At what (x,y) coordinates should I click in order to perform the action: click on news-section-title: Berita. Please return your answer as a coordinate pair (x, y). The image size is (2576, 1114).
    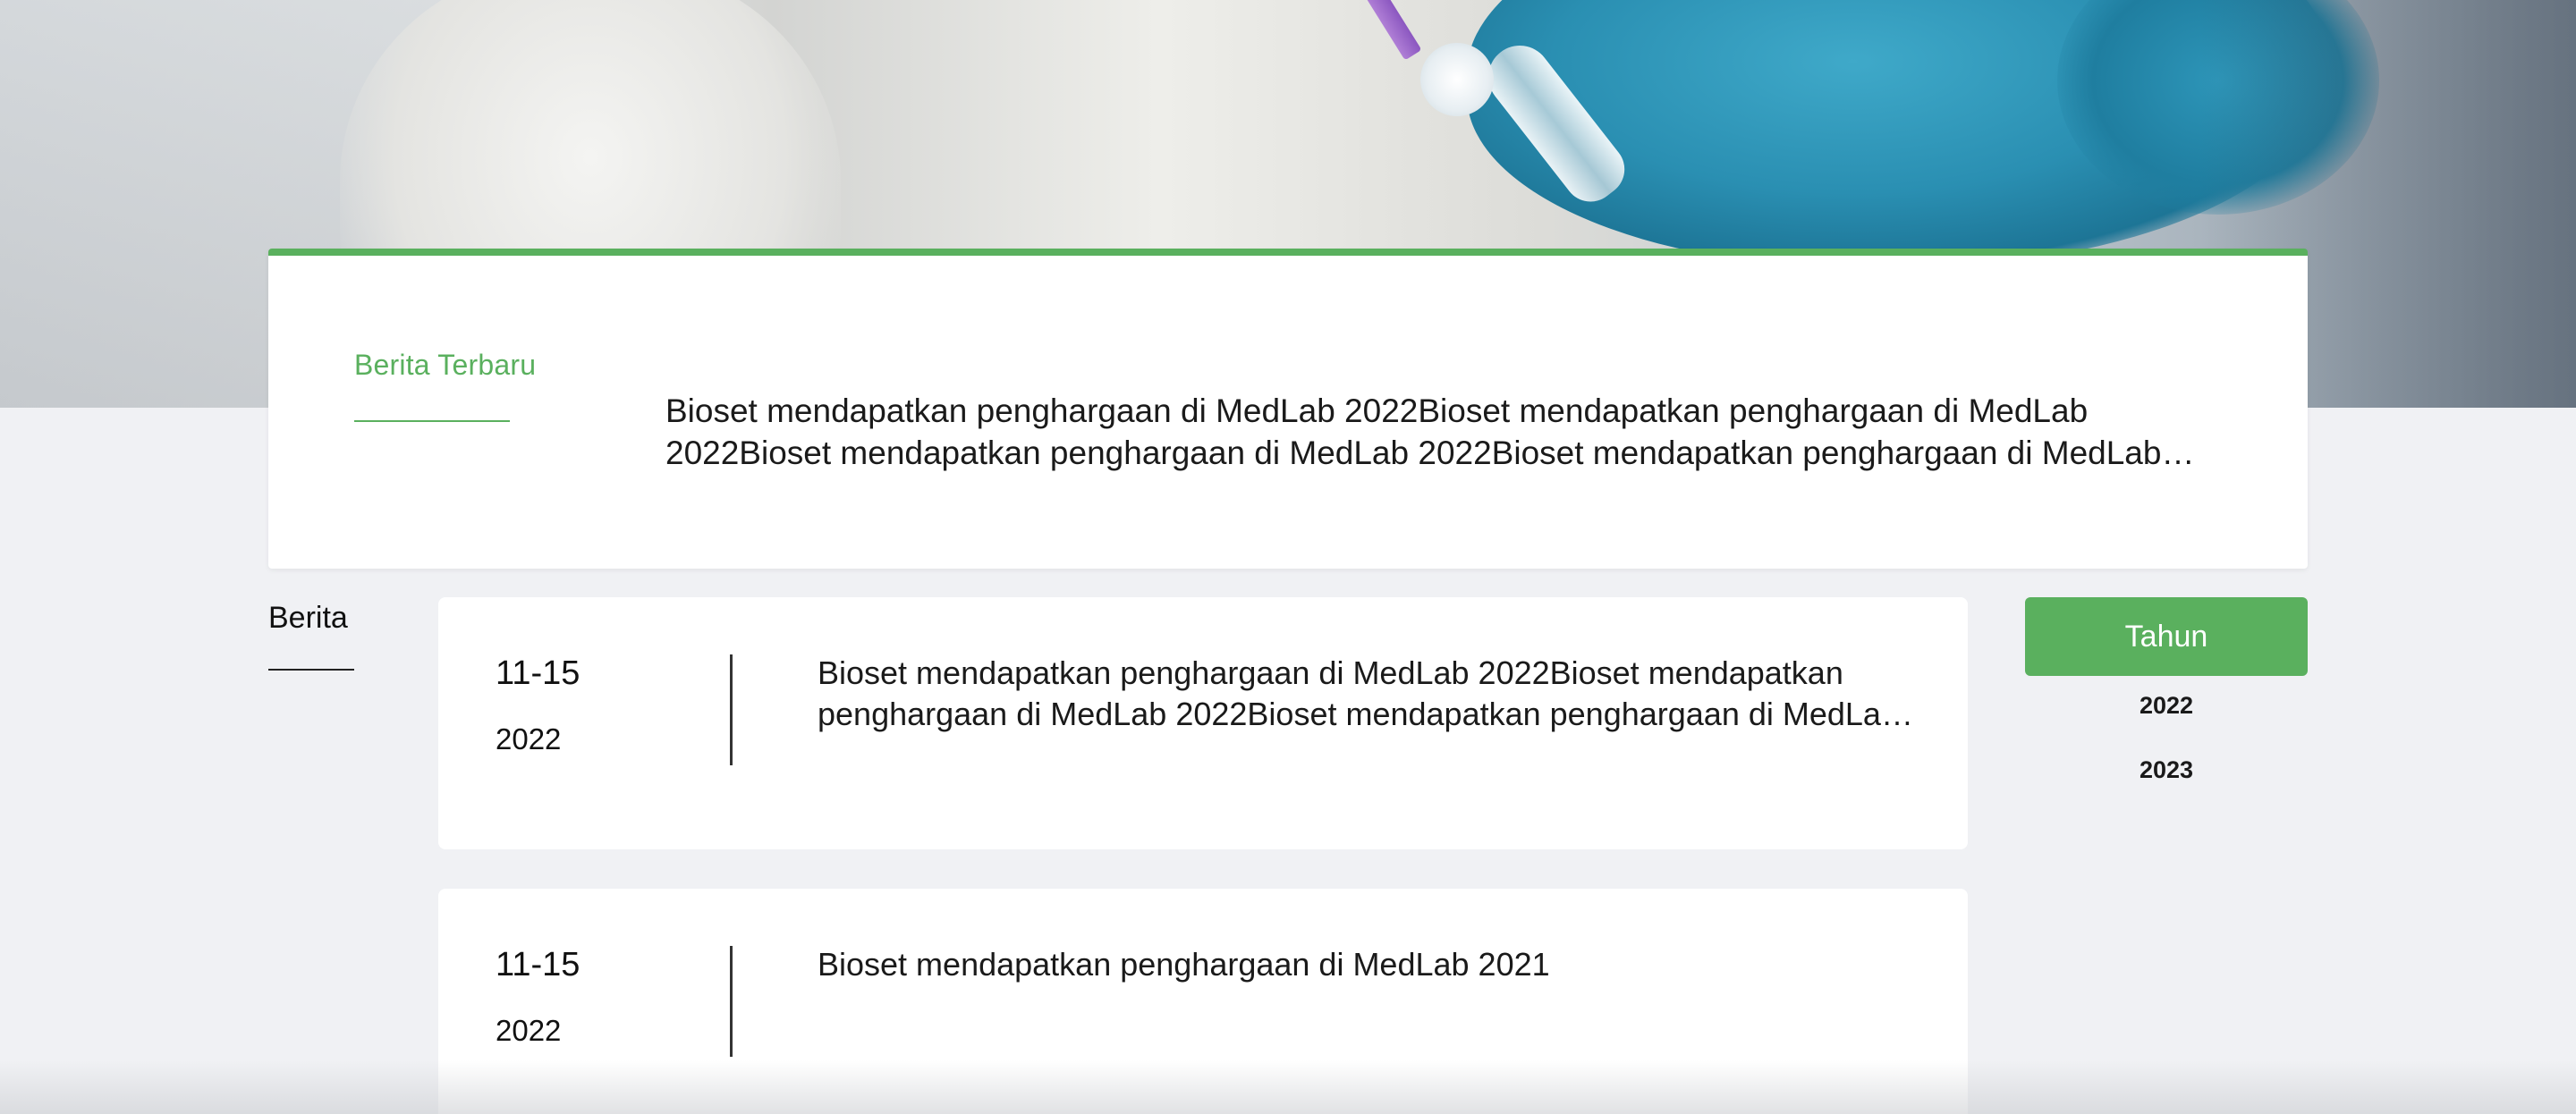
    Looking at the image, I should click on (308, 618).